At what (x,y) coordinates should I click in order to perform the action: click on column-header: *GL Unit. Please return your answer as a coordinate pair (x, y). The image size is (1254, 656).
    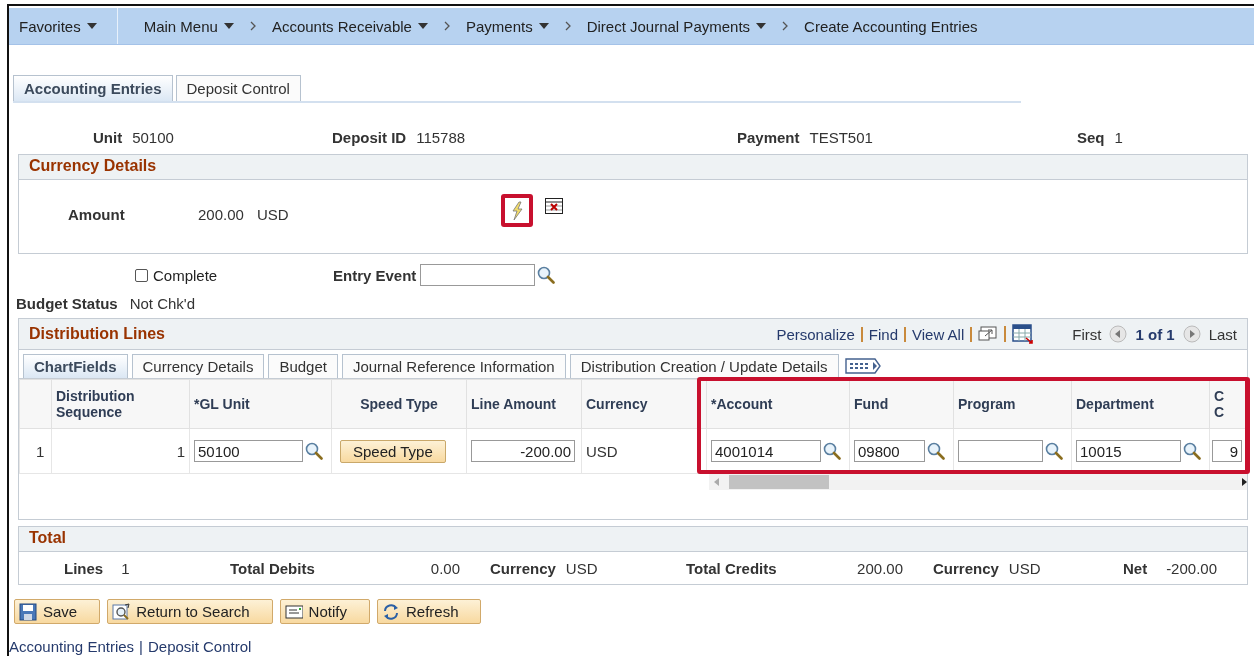
    Looking at the image, I should click on (222, 404).